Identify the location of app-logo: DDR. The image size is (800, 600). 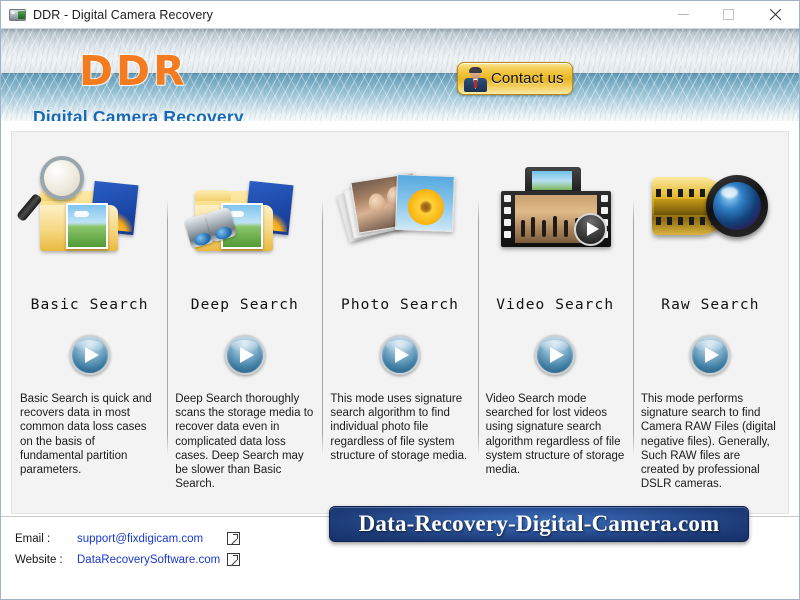
(133, 71).